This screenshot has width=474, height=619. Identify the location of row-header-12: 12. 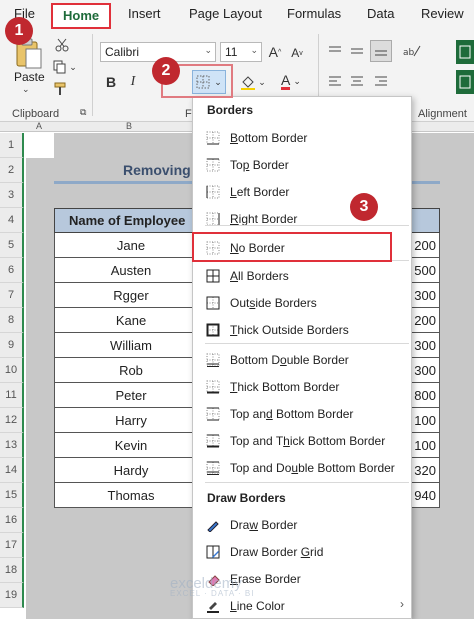
(12, 420).